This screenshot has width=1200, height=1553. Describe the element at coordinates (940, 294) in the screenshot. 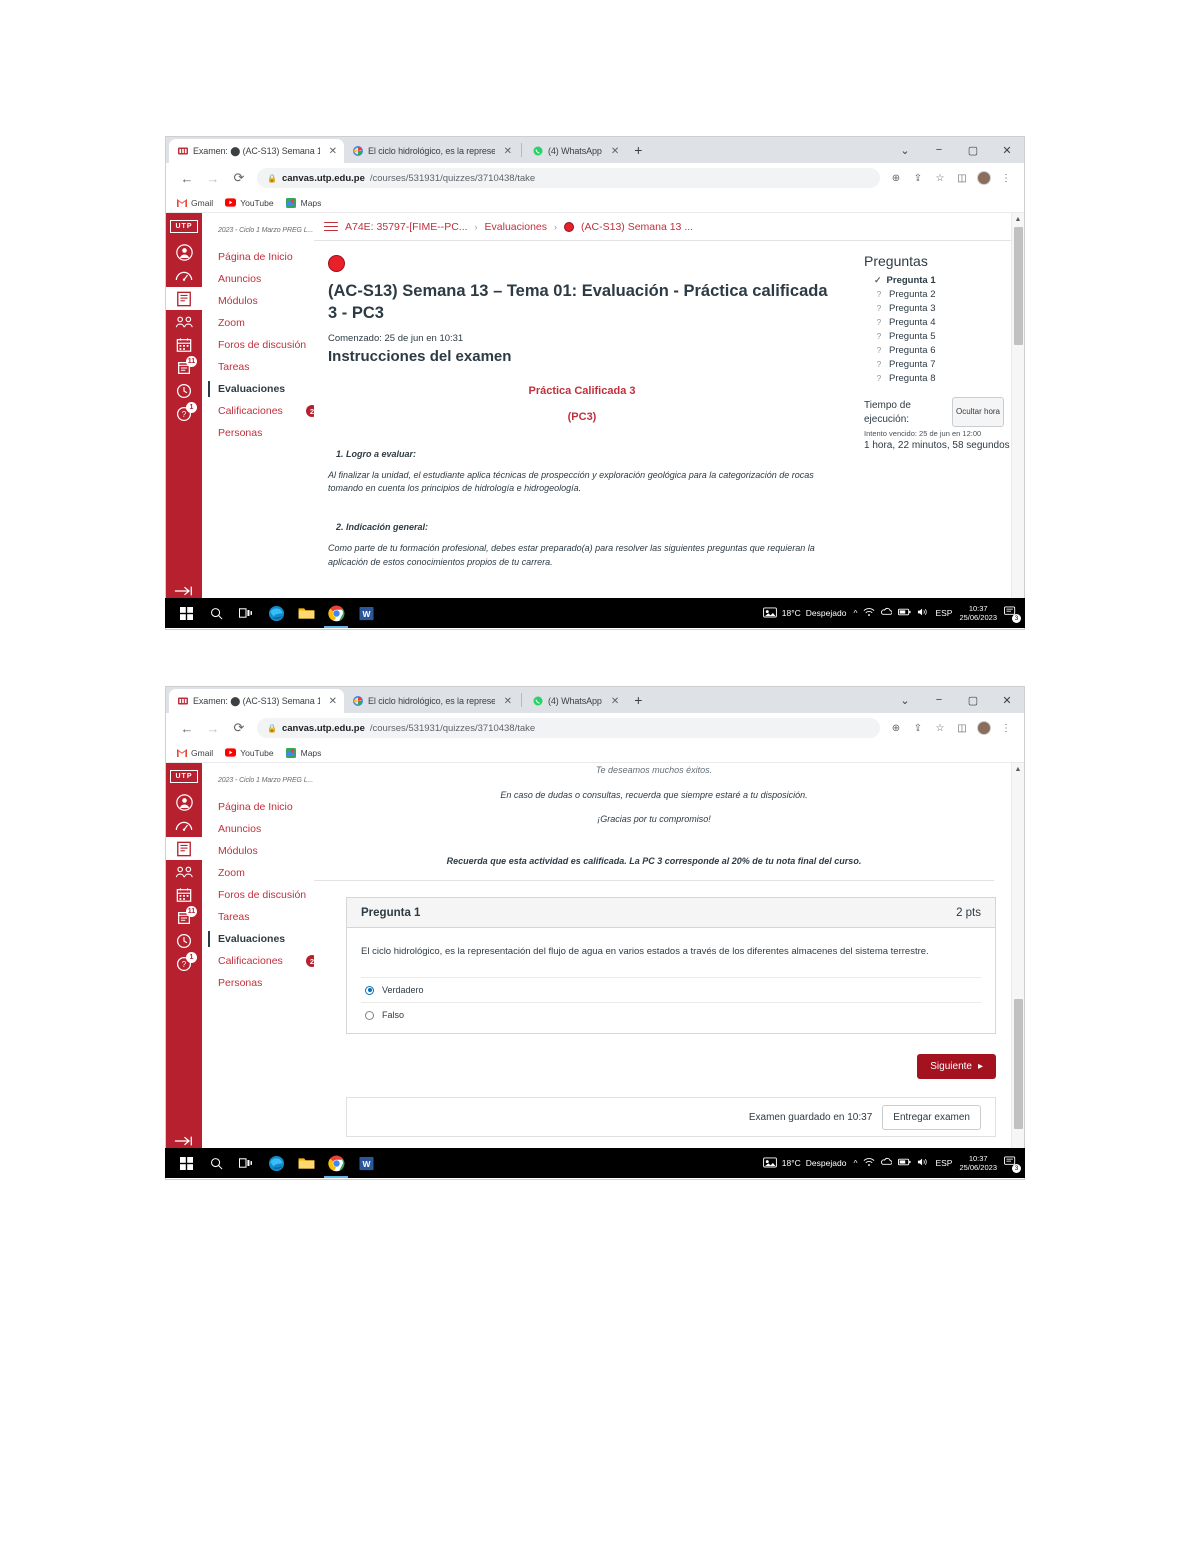

I see `question-link-2: ? Pregunta 2` at that location.